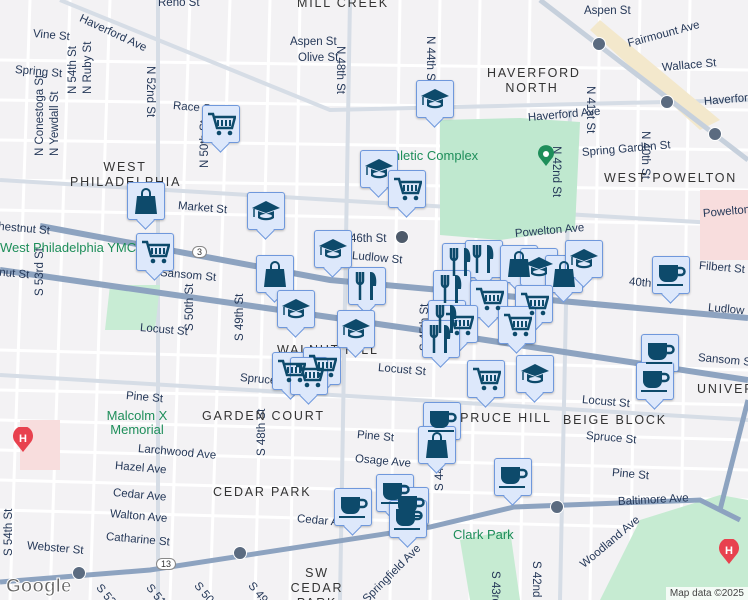 Image resolution: width=748 pixels, height=600 pixels. I want to click on street-label: N Ruby St, so click(88, 67).